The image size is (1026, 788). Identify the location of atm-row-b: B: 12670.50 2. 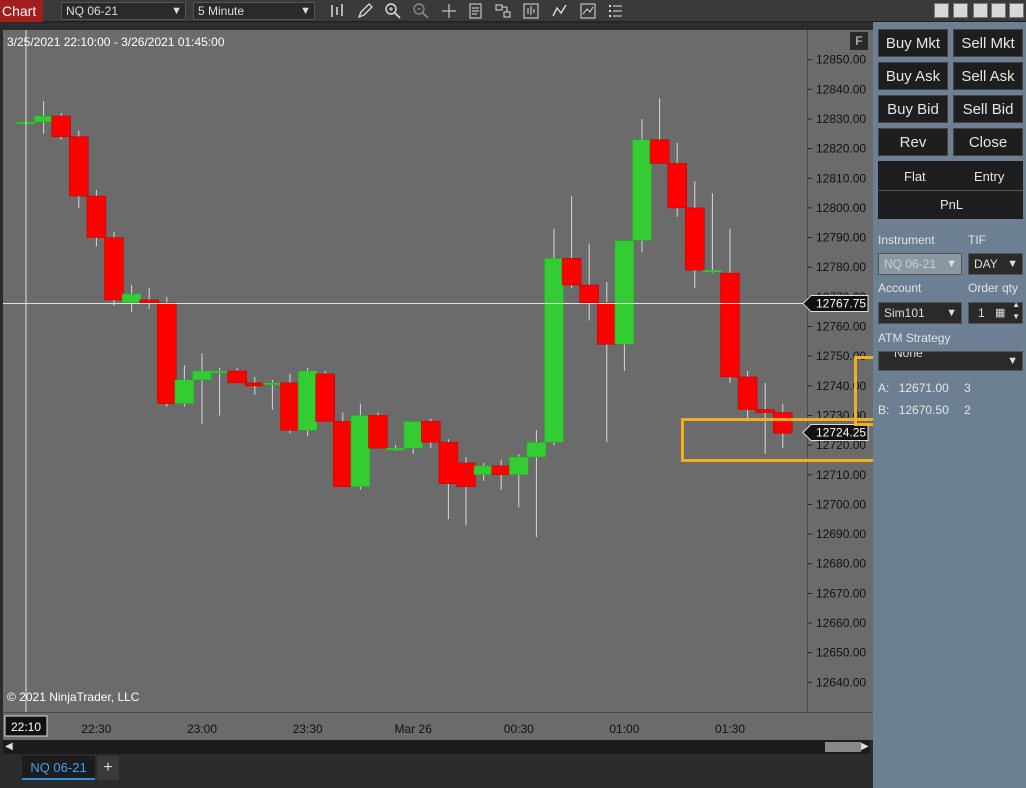
(924, 410).